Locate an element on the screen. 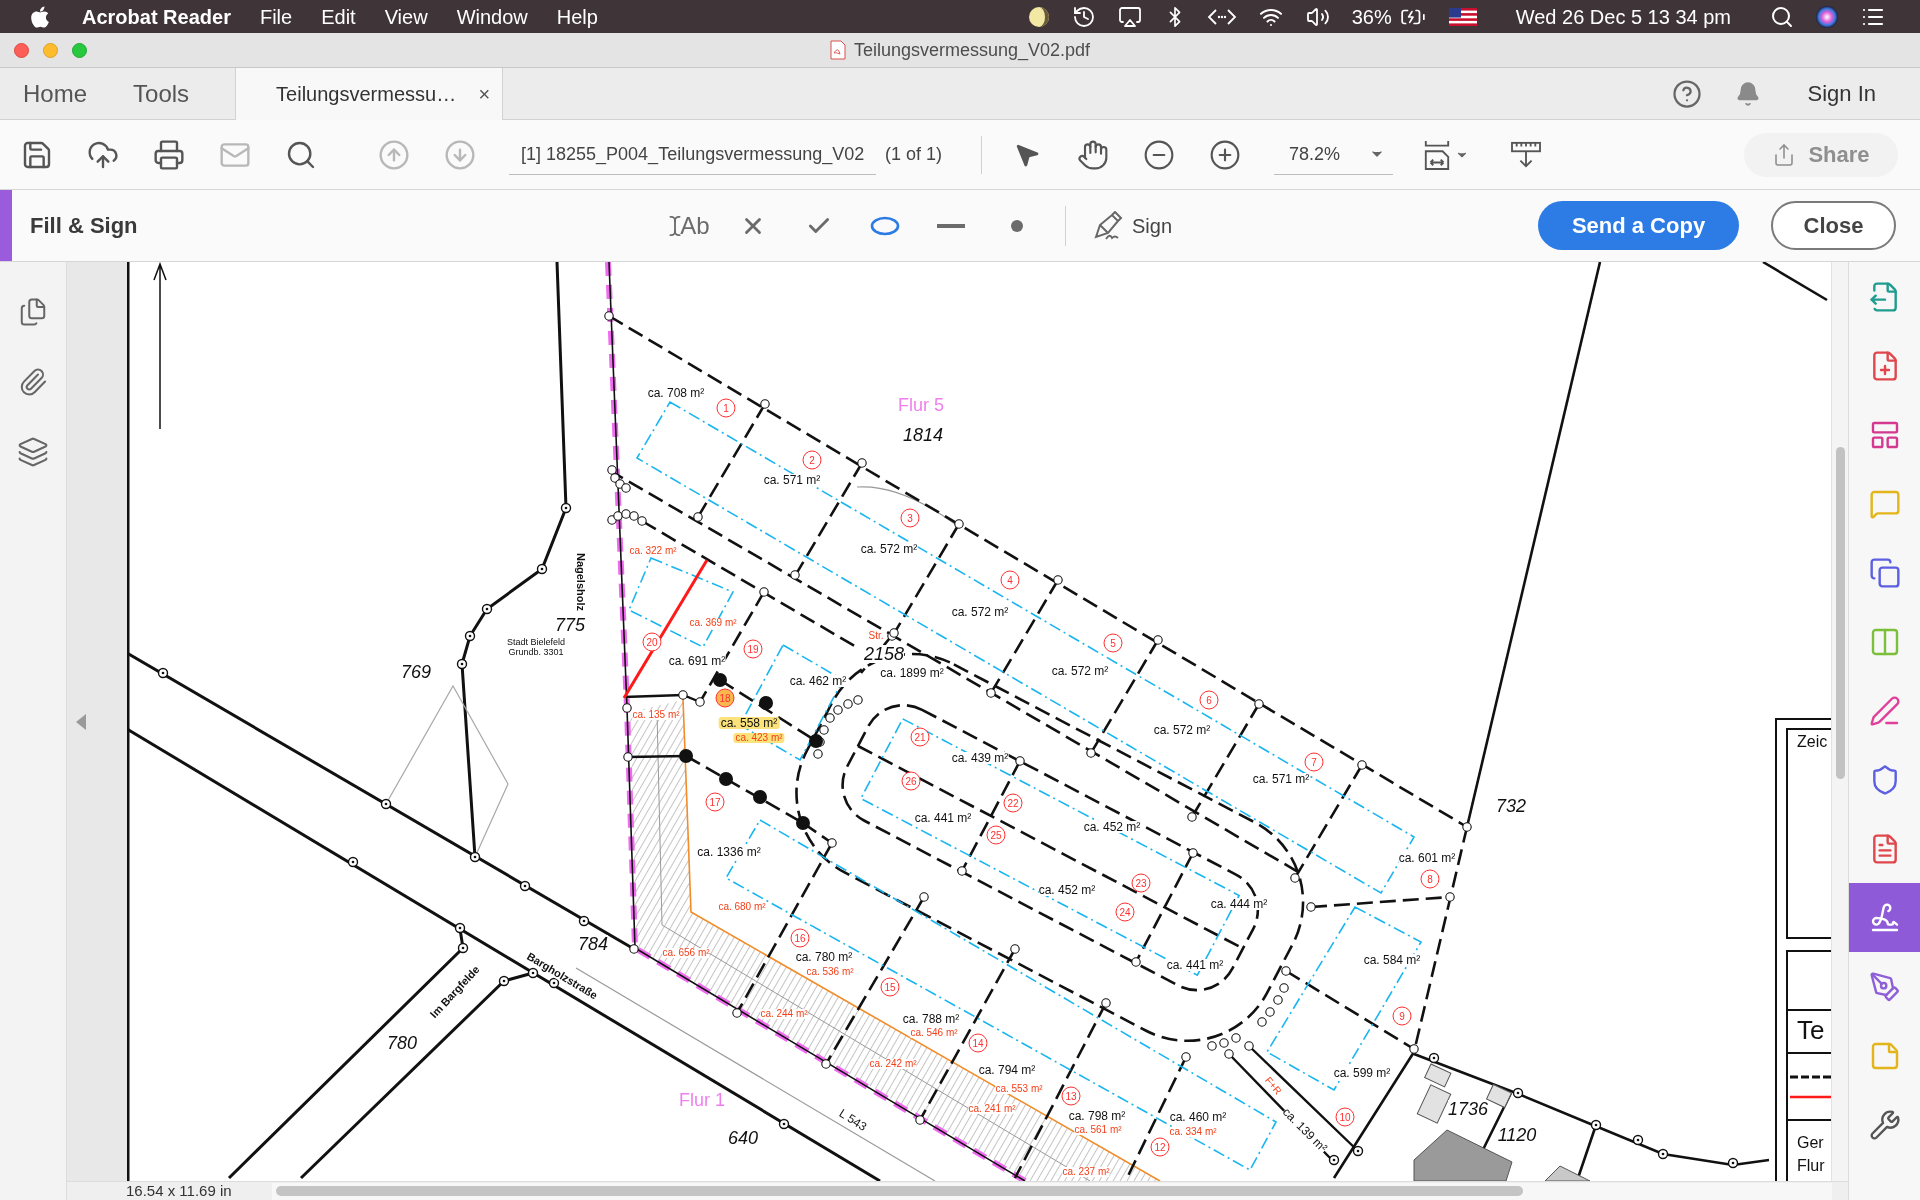 This screenshot has height=1200, width=1920. horizontal-scrollbar is located at coordinates (1051, 1191).